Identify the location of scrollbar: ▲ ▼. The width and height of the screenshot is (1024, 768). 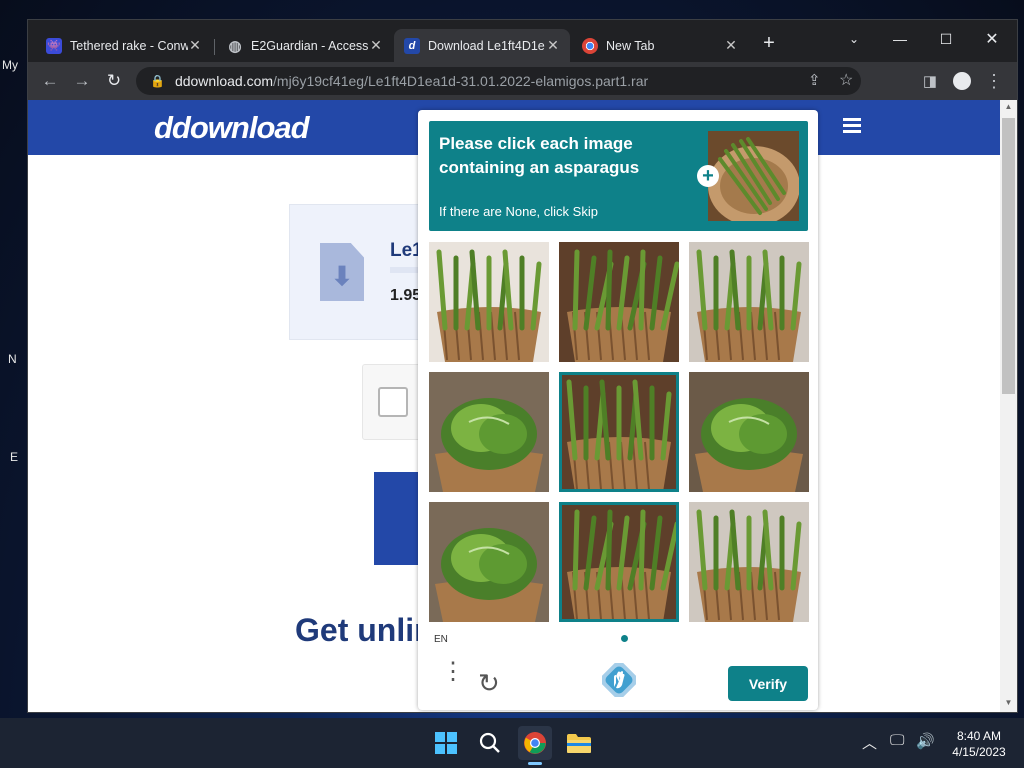
(1008, 406).